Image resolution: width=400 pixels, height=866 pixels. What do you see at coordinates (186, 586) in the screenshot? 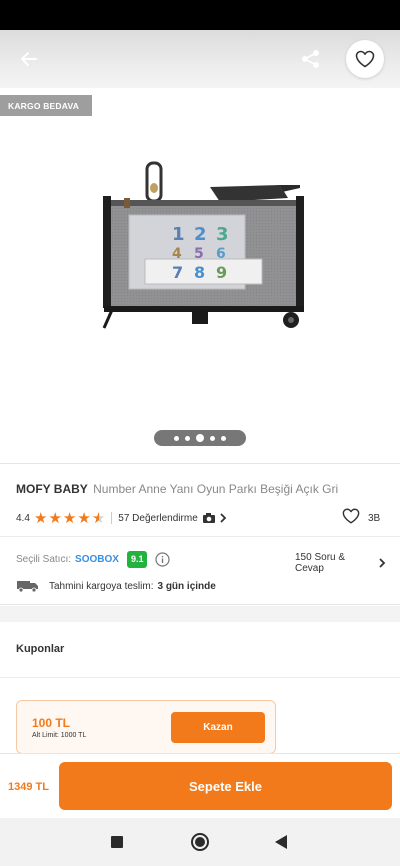
I see `delivery-value: 3 gün içinde` at bounding box center [186, 586].